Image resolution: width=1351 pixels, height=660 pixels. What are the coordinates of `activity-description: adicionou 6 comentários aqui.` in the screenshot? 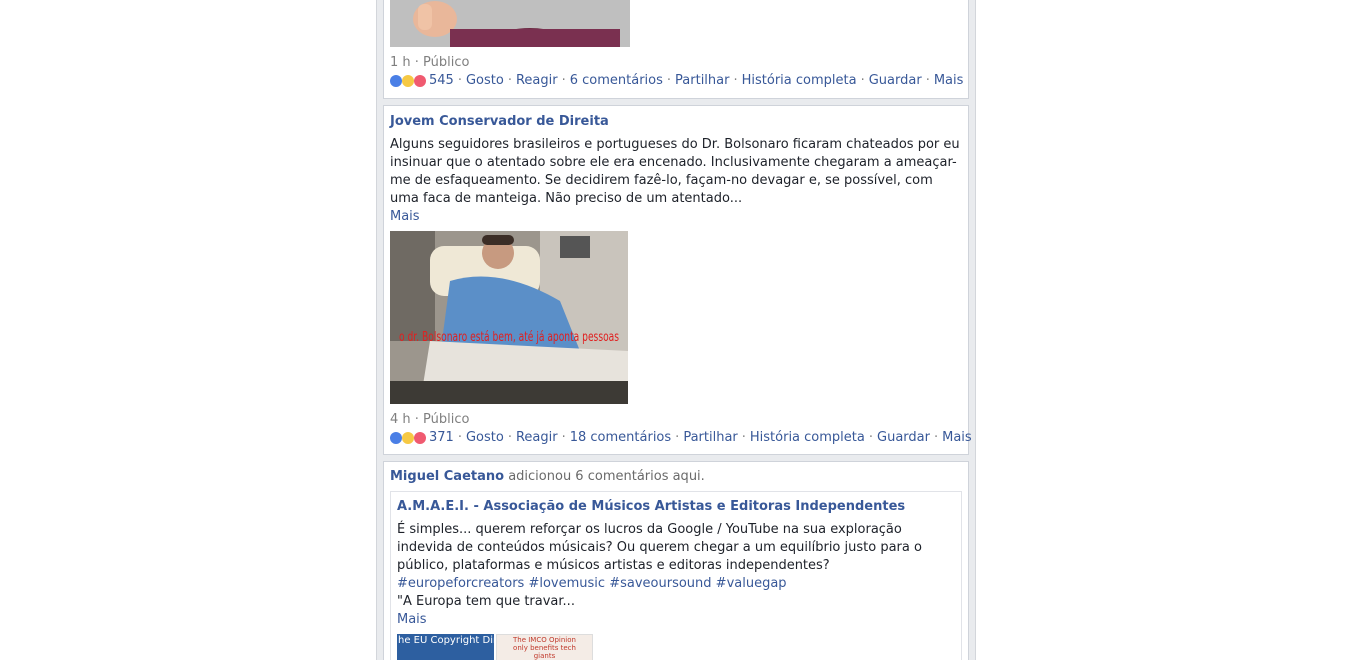 It's located at (606, 476).